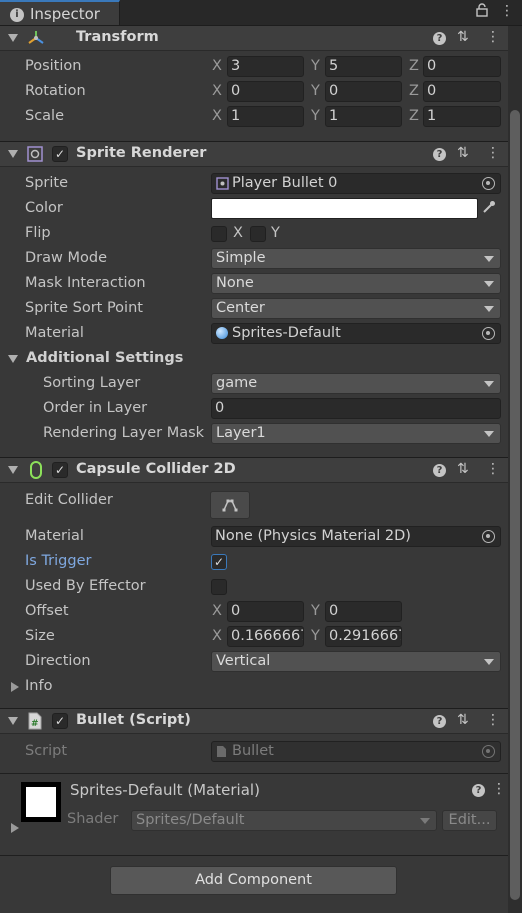 The image size is (522, 913). Describe the element at coordinates (219, 562) in the screenshot. I see `is-trigger-checkbox: ✓` at that location.